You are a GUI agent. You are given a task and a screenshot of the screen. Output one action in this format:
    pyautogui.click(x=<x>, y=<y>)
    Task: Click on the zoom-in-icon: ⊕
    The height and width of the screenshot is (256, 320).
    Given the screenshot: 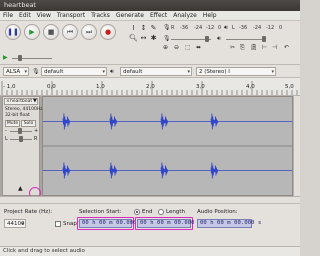 What is the action you would take?
    pyautogui.click(x=165, y=47)
    